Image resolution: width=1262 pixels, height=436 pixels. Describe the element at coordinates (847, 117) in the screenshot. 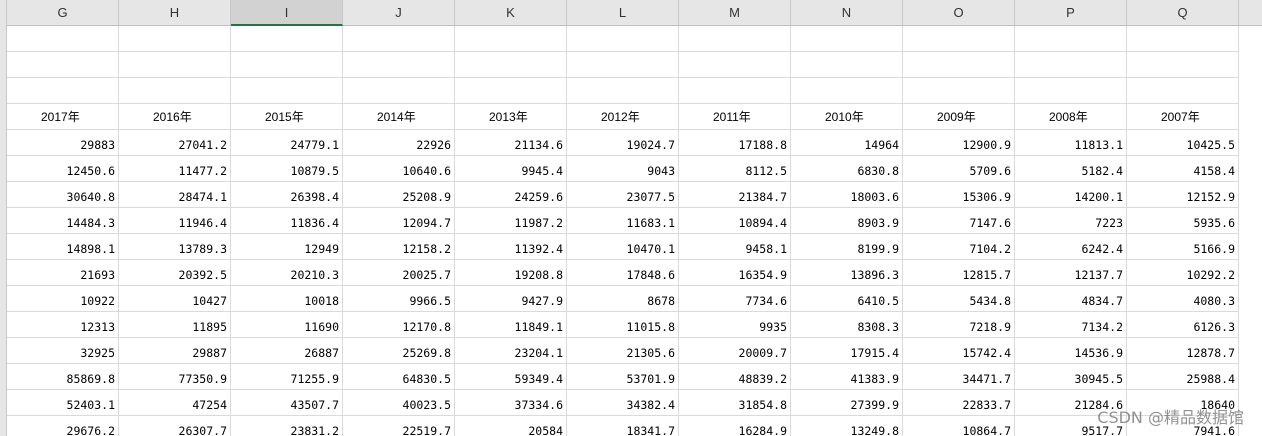

I see `year-header-cell: 2010年` at that location.